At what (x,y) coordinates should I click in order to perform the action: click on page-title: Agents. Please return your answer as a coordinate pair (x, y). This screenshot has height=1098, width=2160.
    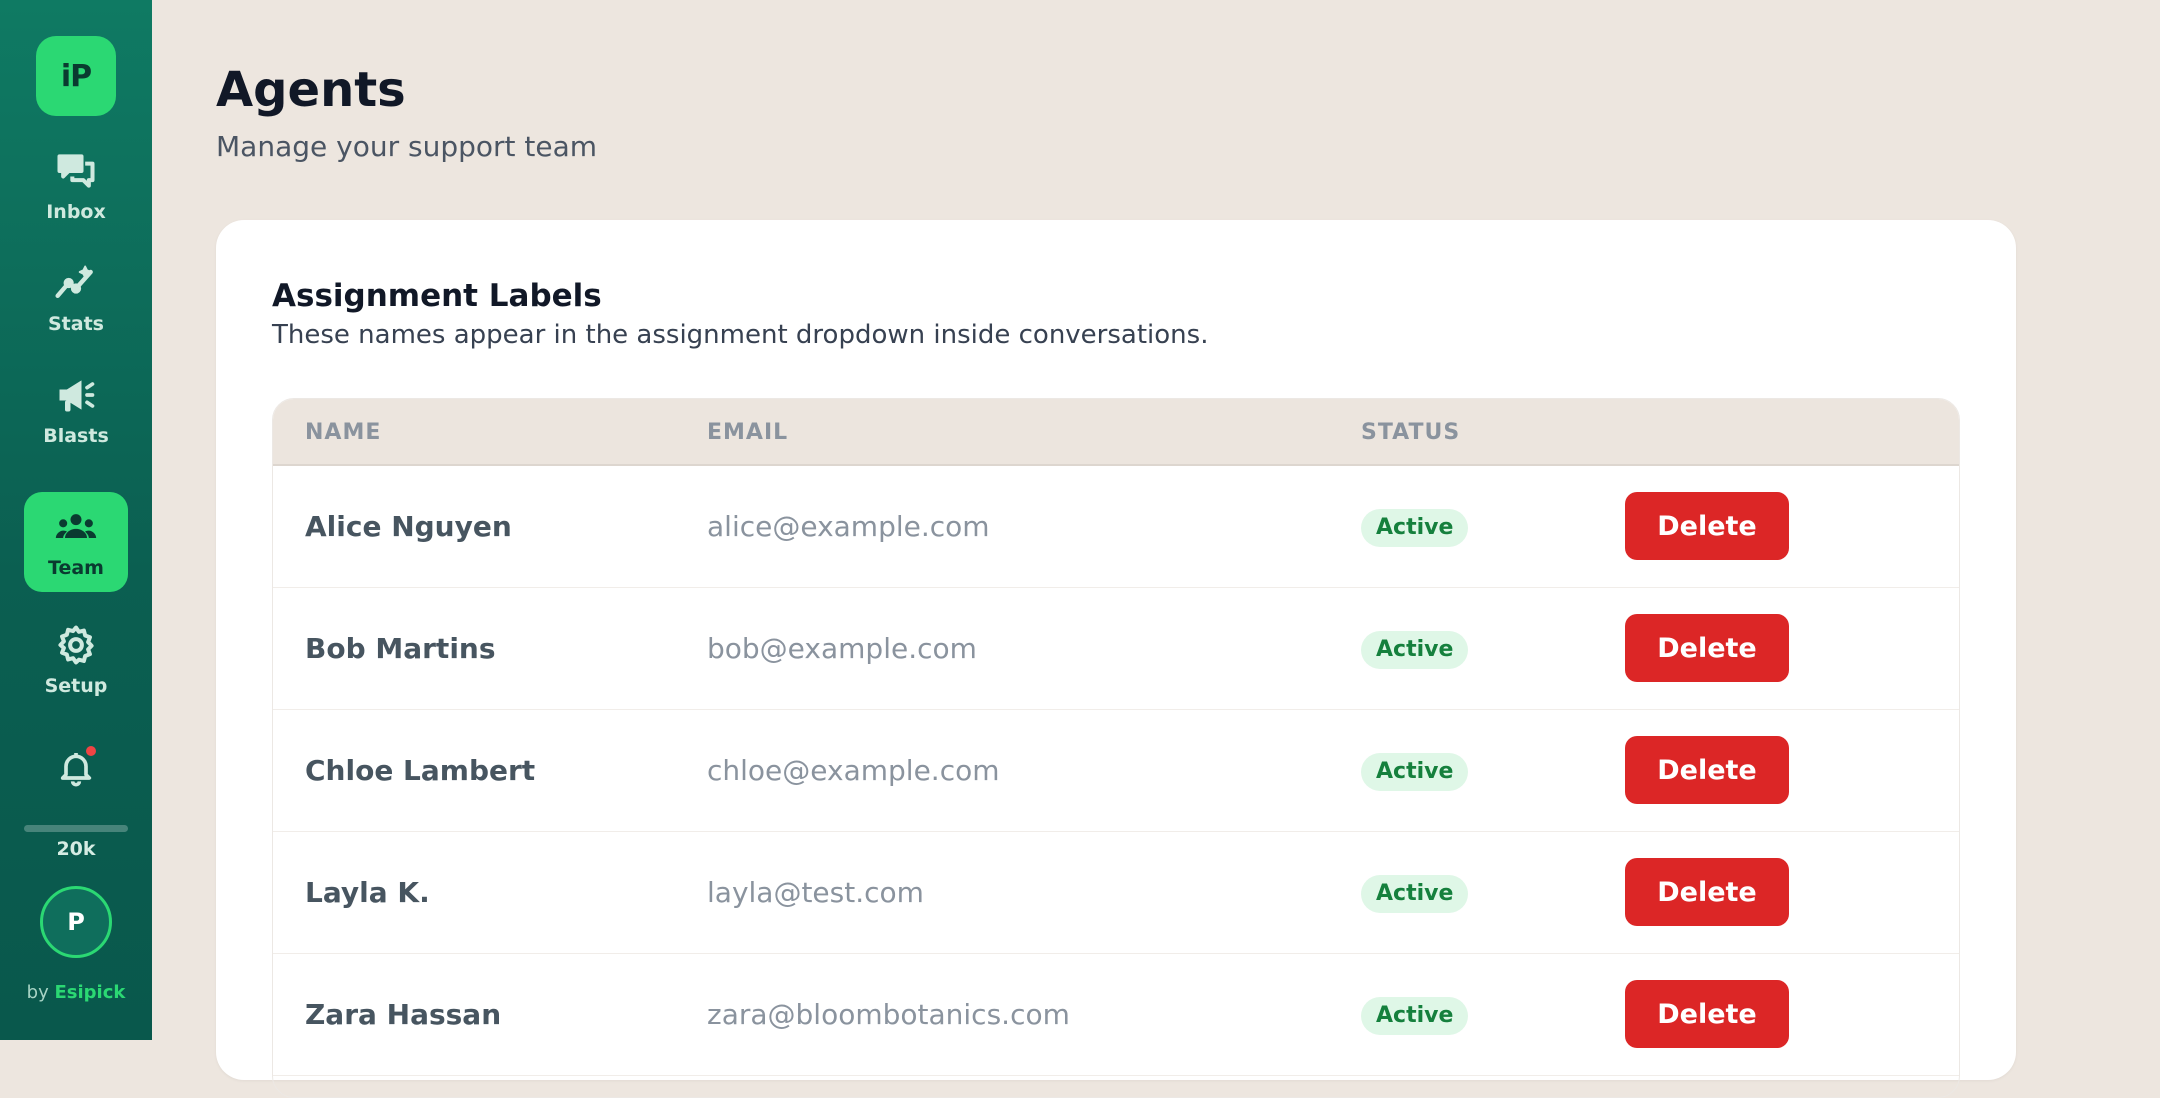
    Looking at the image, I should click on (311, 90).